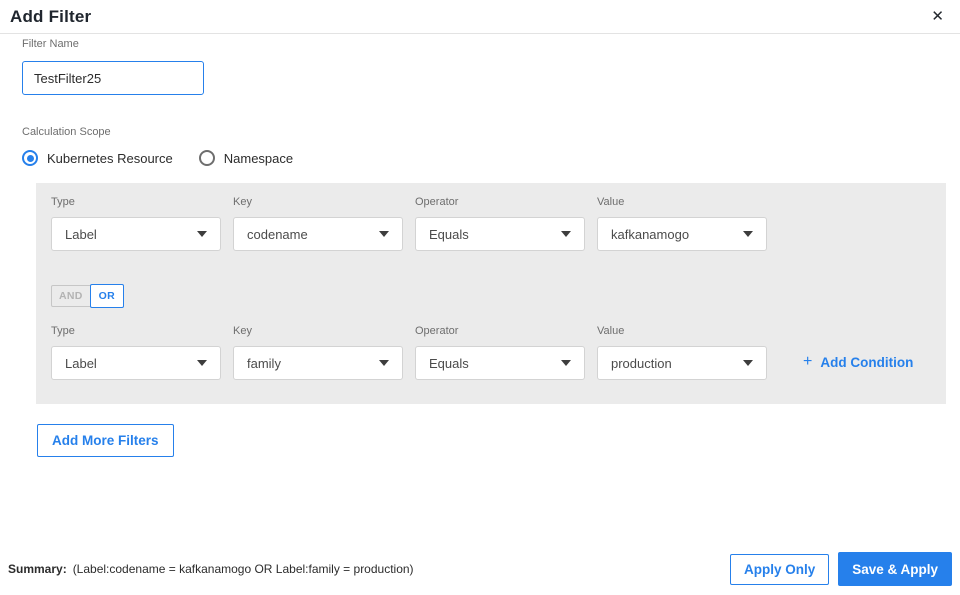  What do you see at coordinates (650, 234) in the screenshot?
I see `value-dropdown-value: kafkanamogo` at bounding box center [650, 234].